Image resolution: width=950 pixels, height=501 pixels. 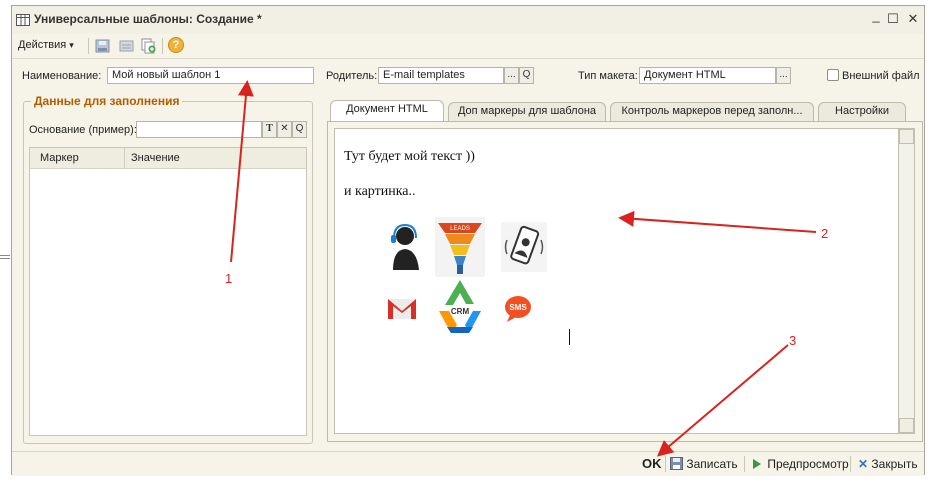 What do you see at coordinates (793, 340) in the screenshot?
I see `annotation-number-3: 3` at bounding box center [793, 340].